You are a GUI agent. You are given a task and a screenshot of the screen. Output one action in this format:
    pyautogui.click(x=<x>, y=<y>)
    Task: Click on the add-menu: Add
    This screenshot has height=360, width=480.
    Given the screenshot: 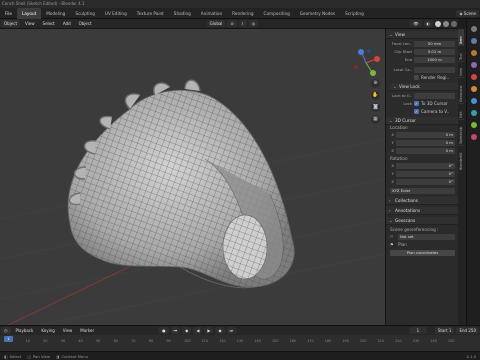 What is the action you would take?
    pyautogui.click(x=67, y=23)
    